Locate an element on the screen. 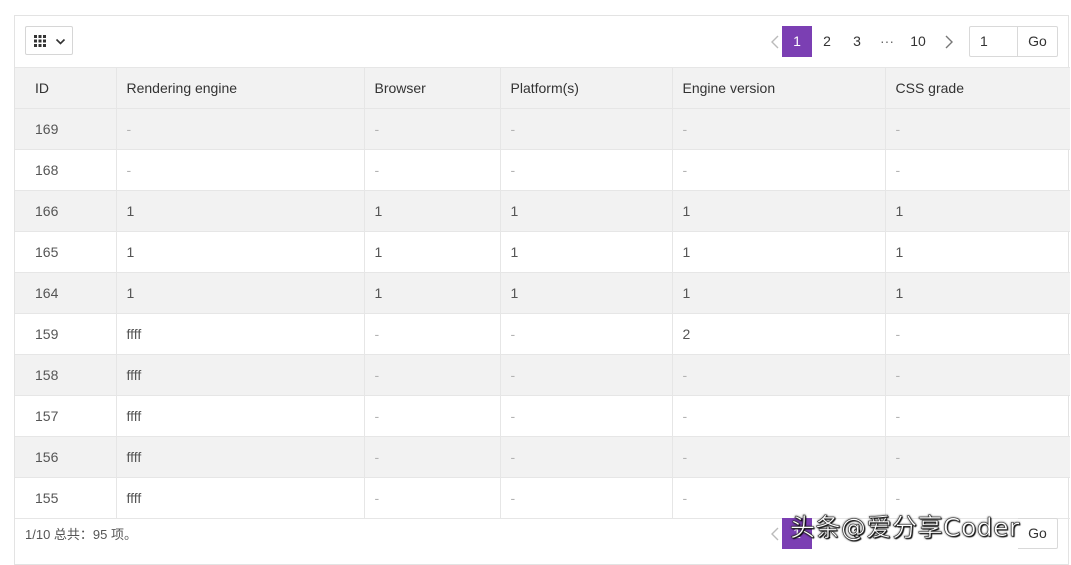  table-row: 165 1 1 1 1 1 is located at coordinates (542, 252).